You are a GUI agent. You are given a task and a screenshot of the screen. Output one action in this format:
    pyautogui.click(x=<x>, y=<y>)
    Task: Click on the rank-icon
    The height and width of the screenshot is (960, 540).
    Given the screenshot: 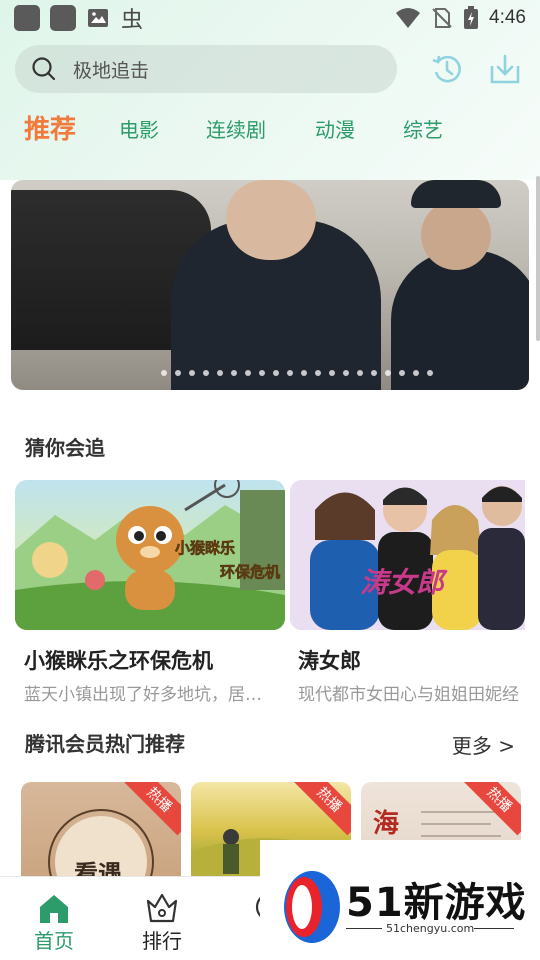 What is the action you would take?
    pyautogui.click(x=162, y=908)
    